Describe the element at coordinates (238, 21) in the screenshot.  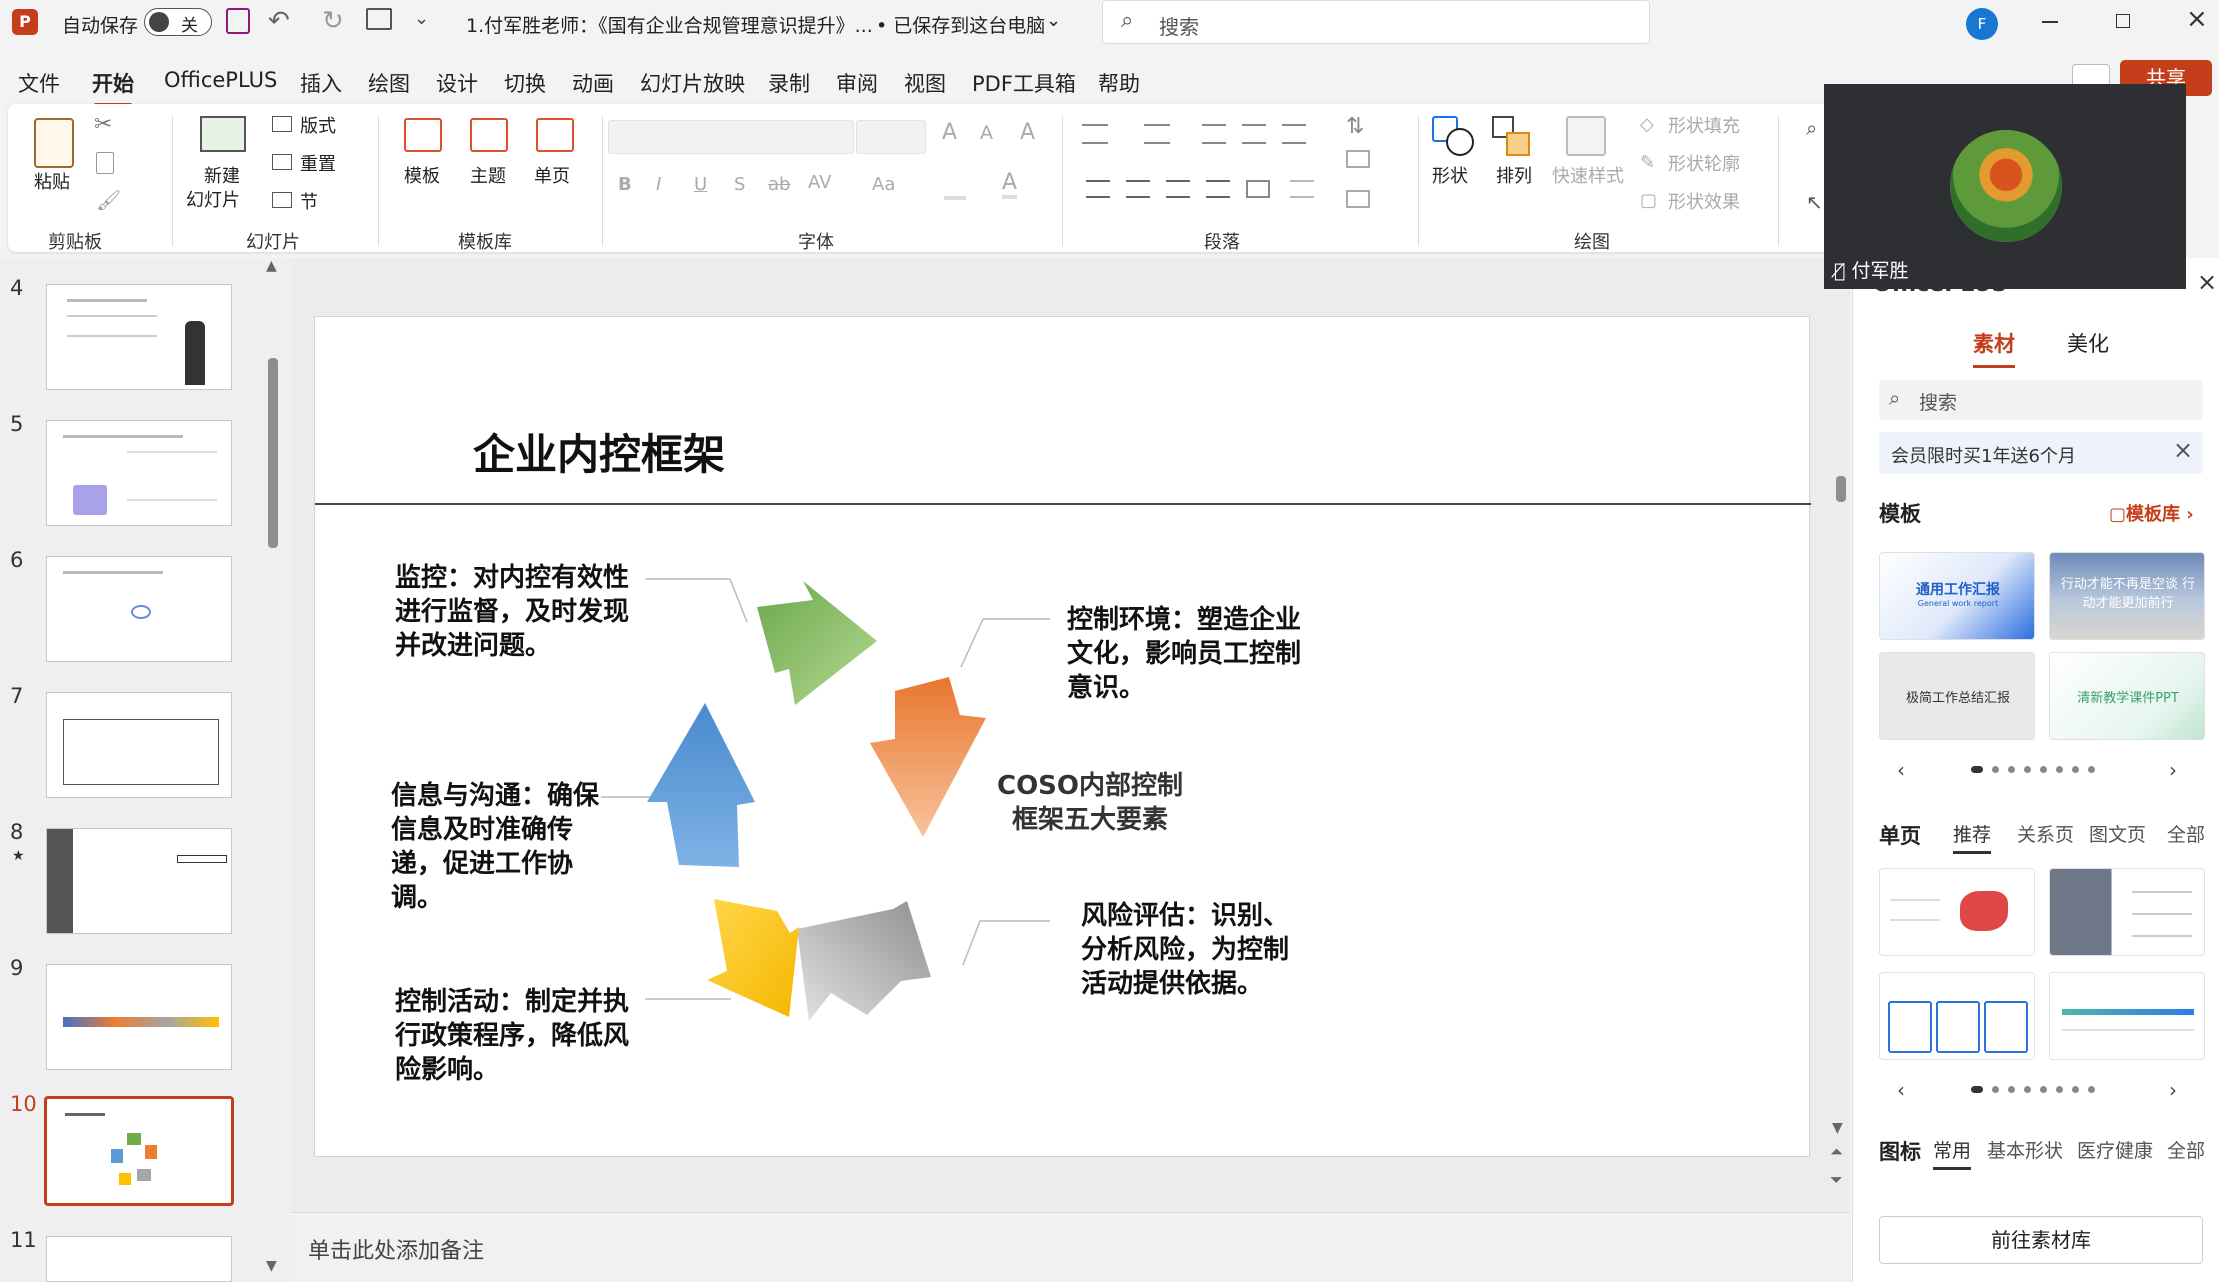
I see `save-icon` at that location.